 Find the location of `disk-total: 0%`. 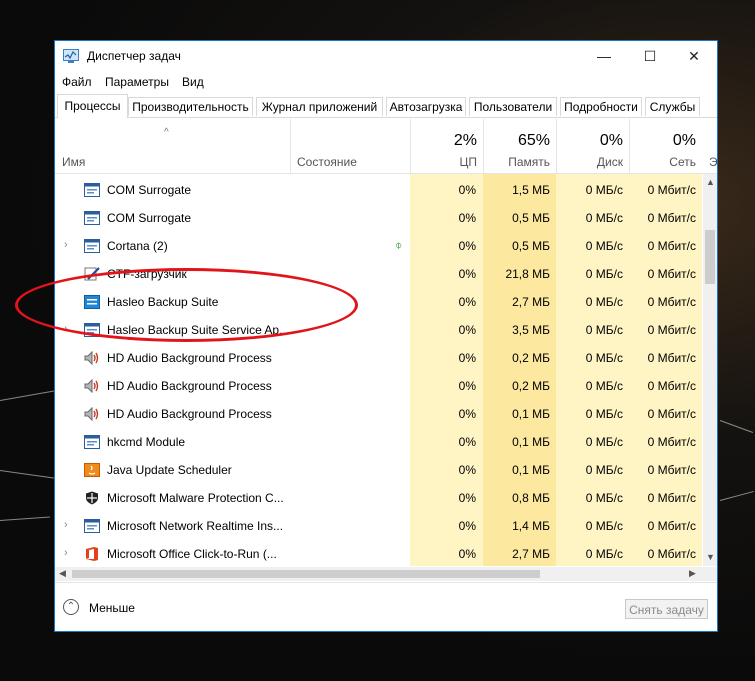

disk-total: 0% is located at coordinates (611, 140).